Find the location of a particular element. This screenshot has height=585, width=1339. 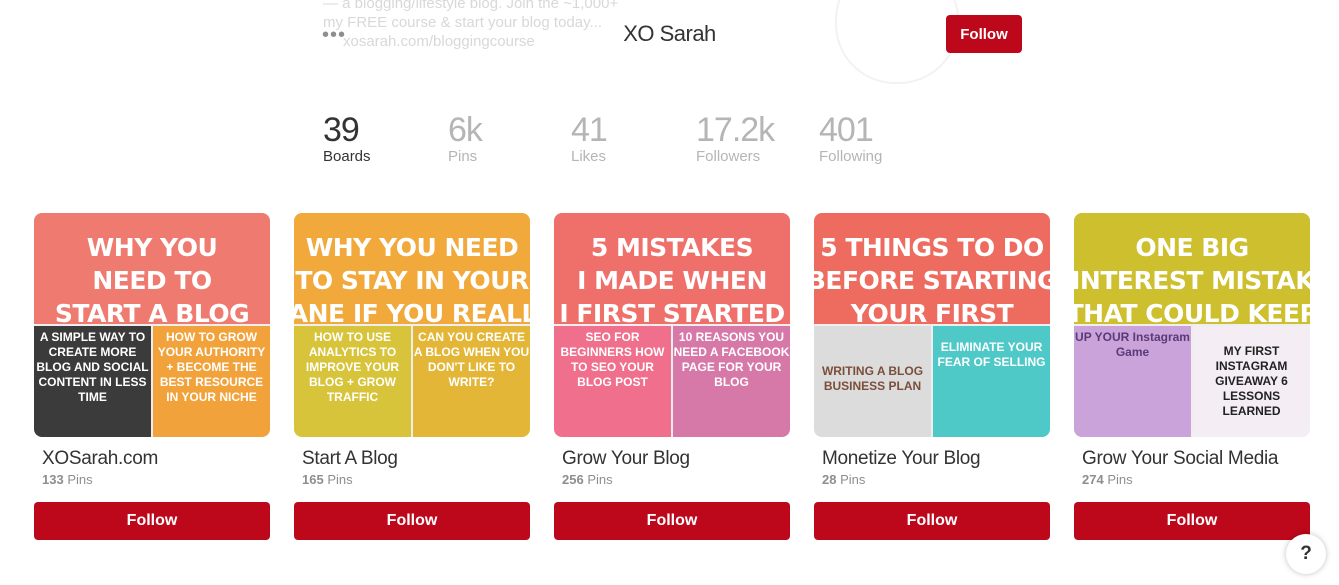

thumb-text: UP YOUR Instagram Game is located at coordinates (1132, 344).